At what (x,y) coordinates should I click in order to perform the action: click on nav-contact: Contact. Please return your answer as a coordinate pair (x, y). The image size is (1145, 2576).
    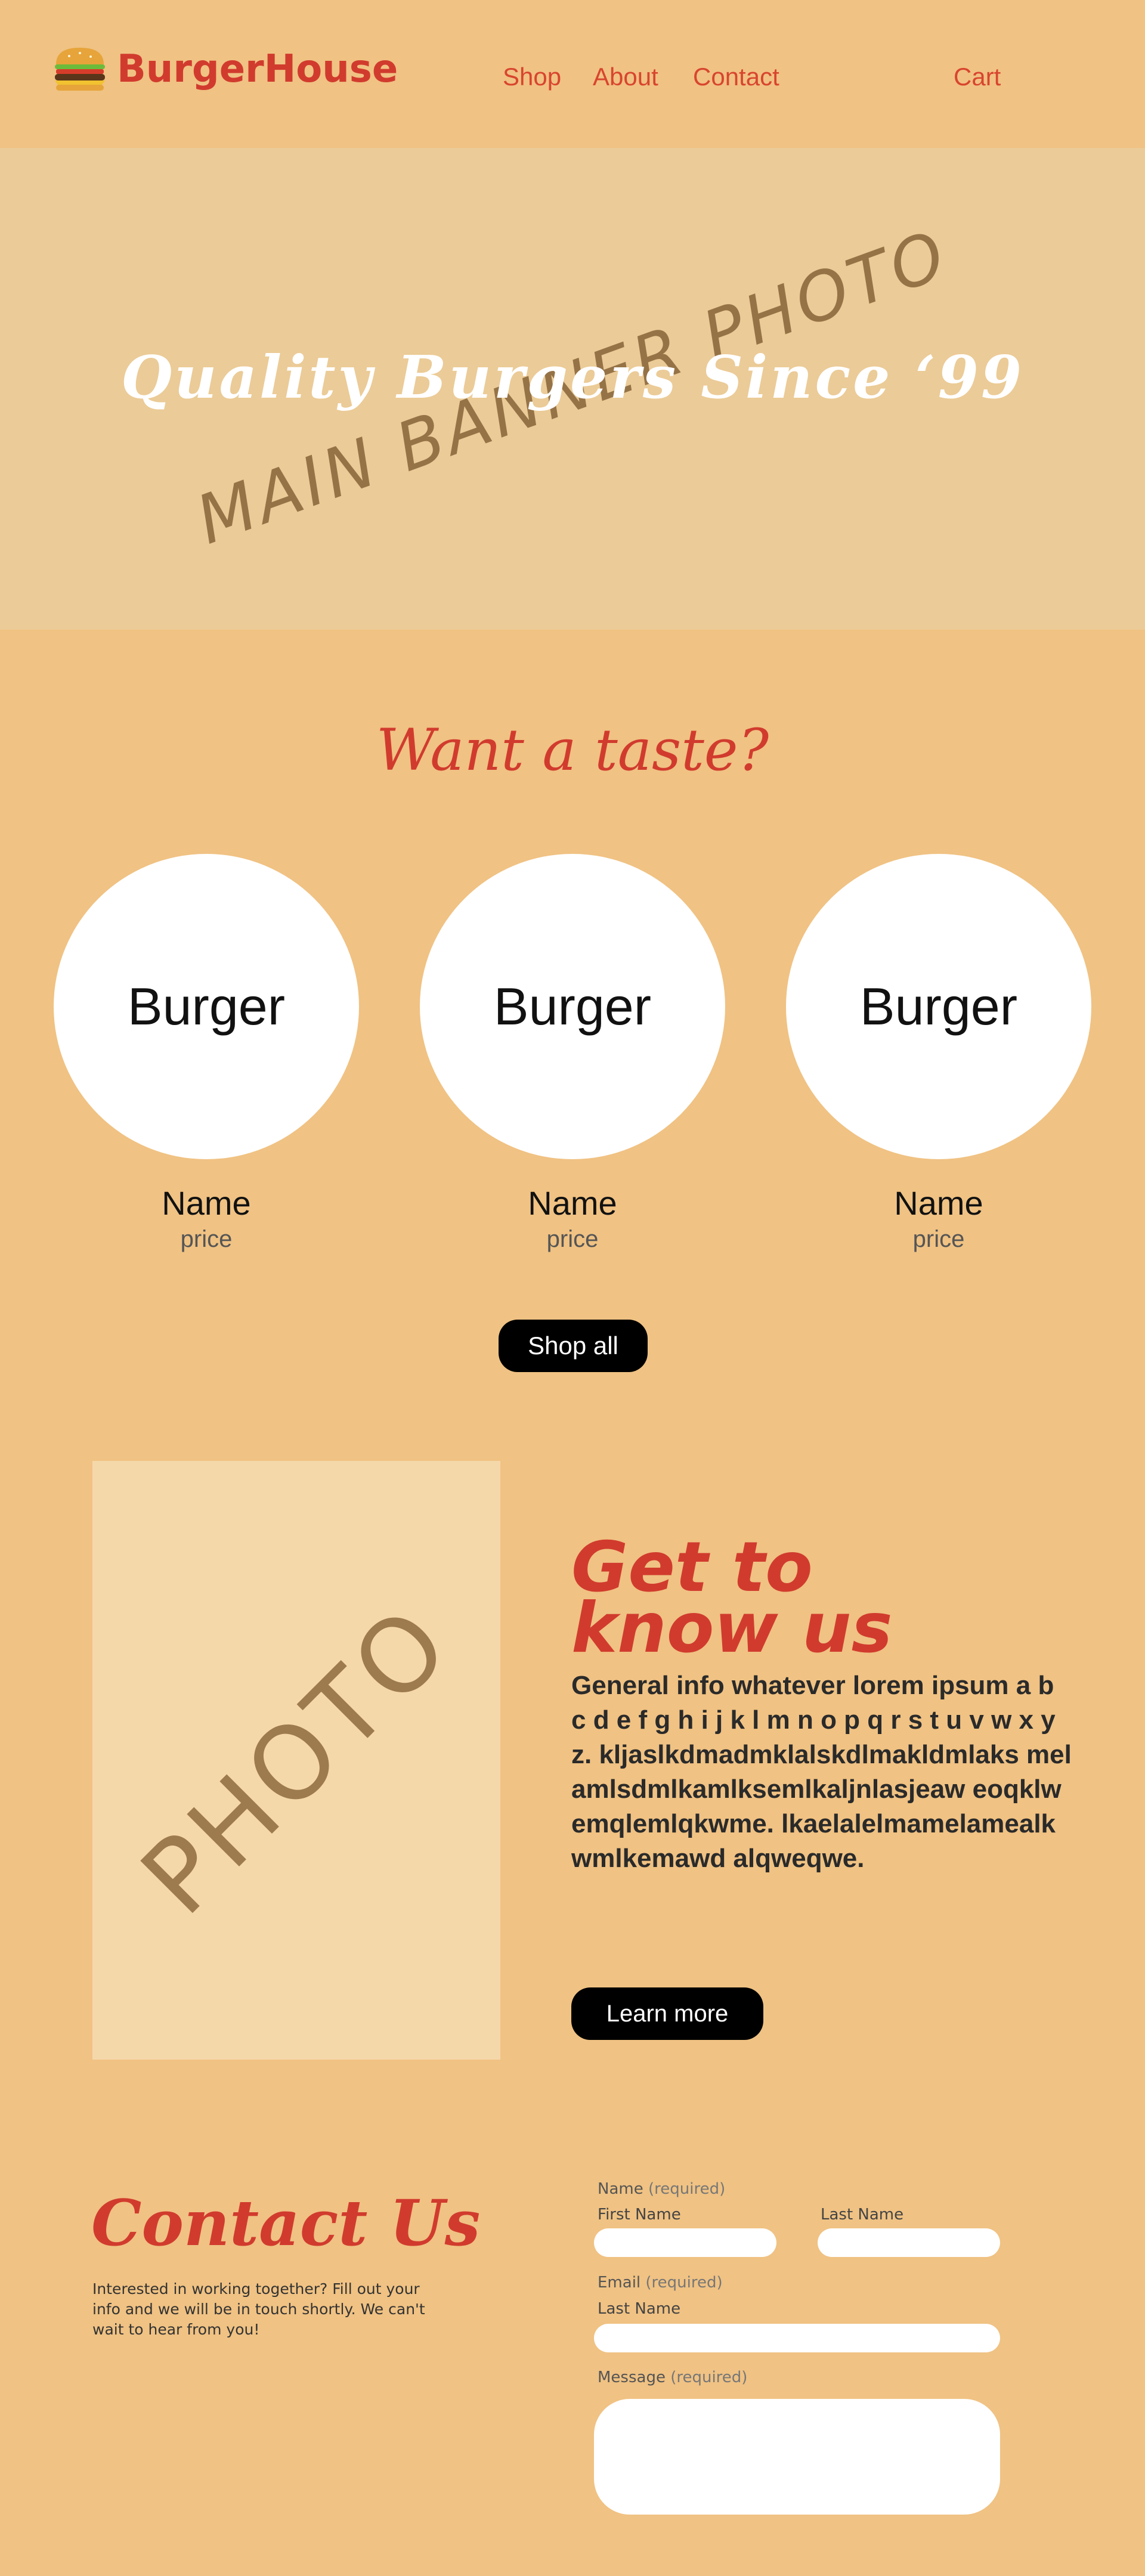
    Looking at the image, I should click on (736, 77).